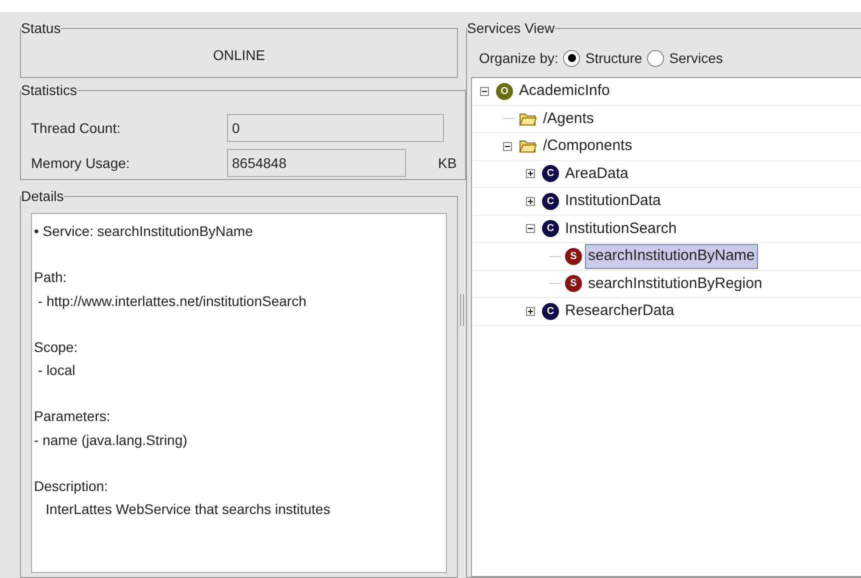 The height and width of the screenshot is (578, 861). What do you see at coordinates (73, 416) in the screenshot?
I see `details-heading: Parameters:` at bounding box center [73, 416].